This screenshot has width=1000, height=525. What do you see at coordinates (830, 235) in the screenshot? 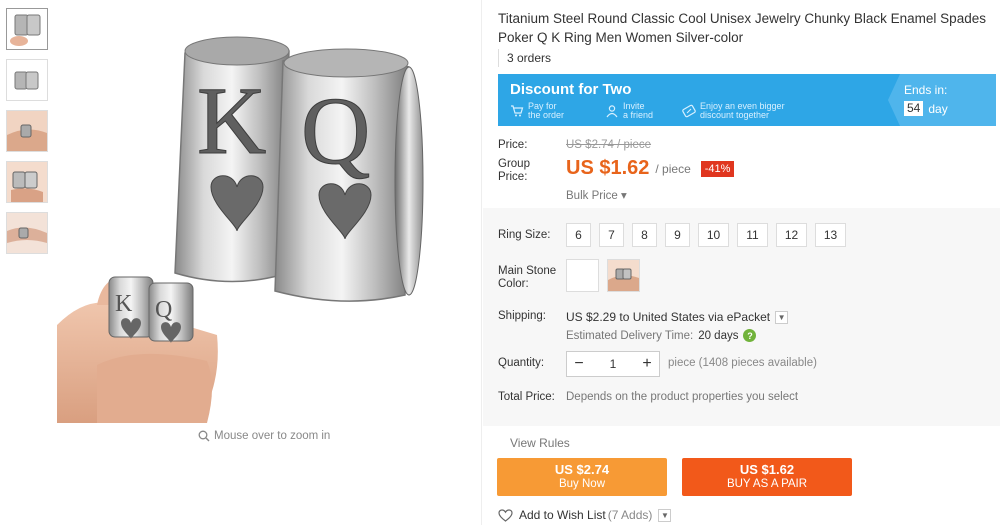
I see `size-option: 13` at bounding box center [830, 235].